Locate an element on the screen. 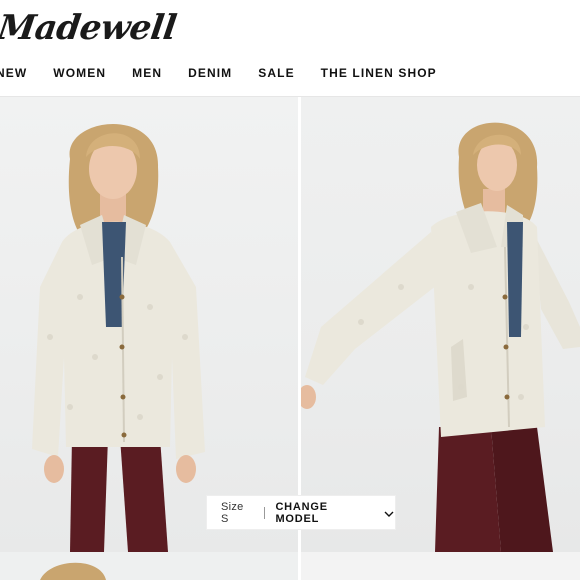 This screenshot has height=580, width=580. divider is located at coordinates (265, 512).